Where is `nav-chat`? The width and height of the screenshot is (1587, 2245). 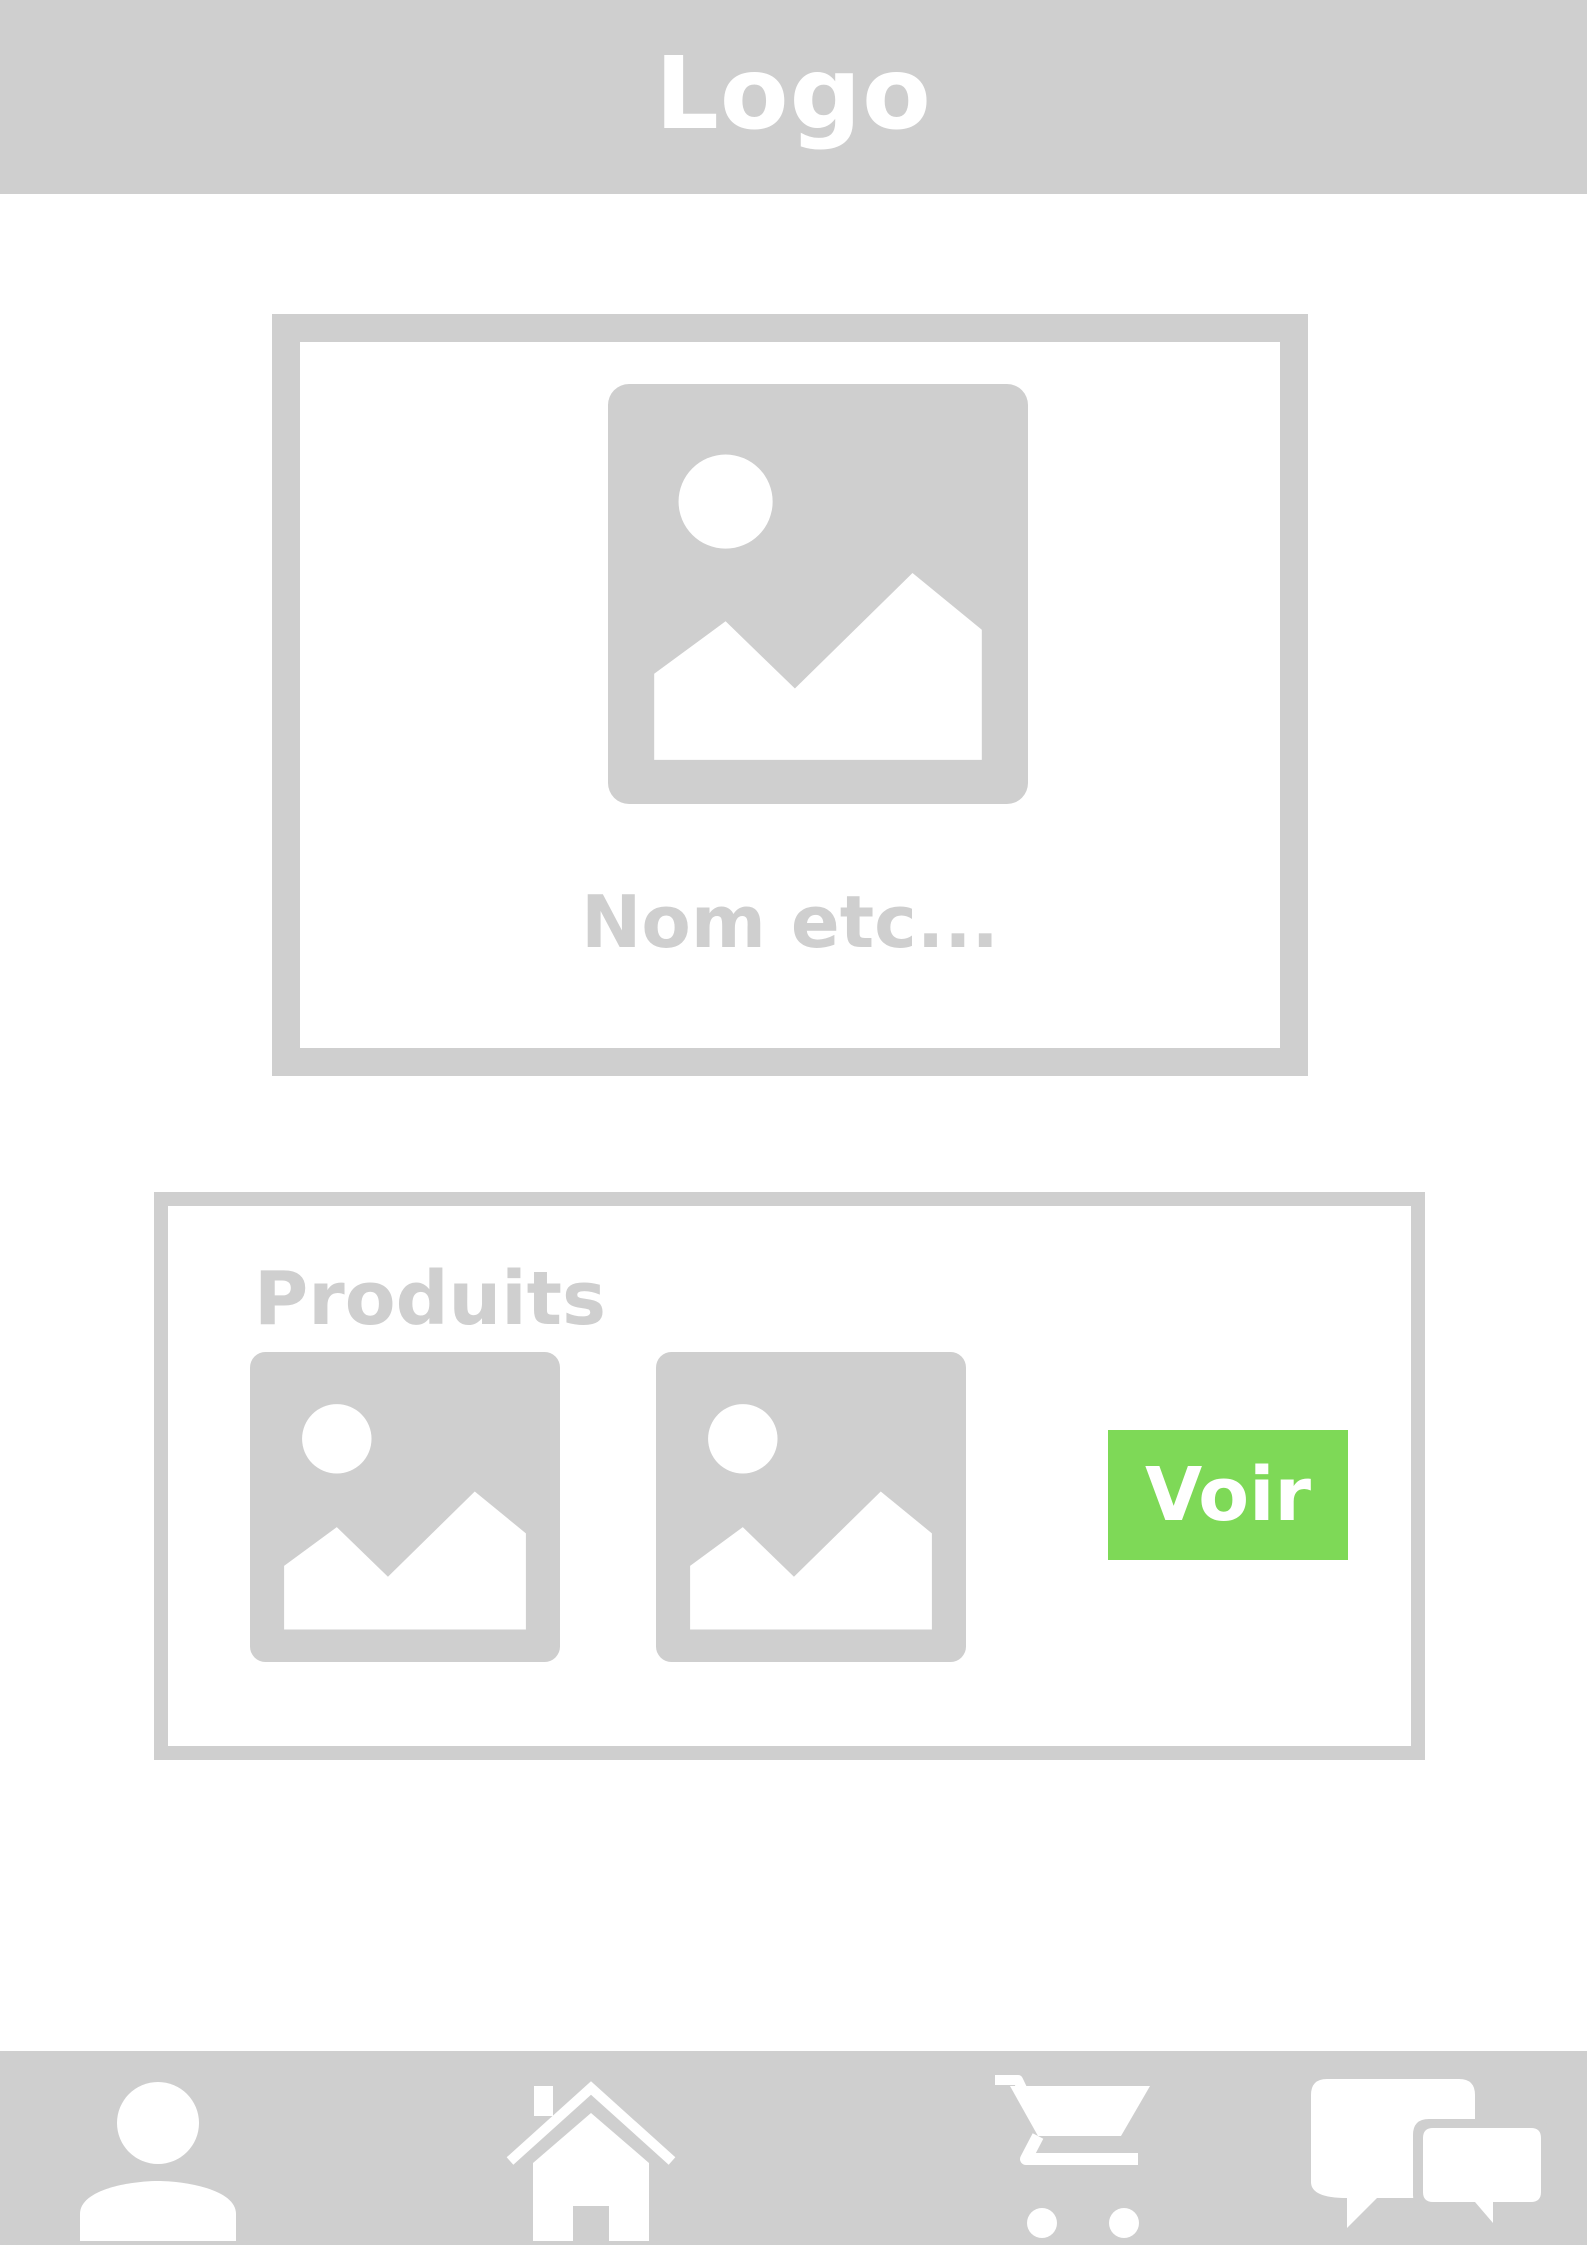
nav-chat is located at coordinates (1427, 2151).